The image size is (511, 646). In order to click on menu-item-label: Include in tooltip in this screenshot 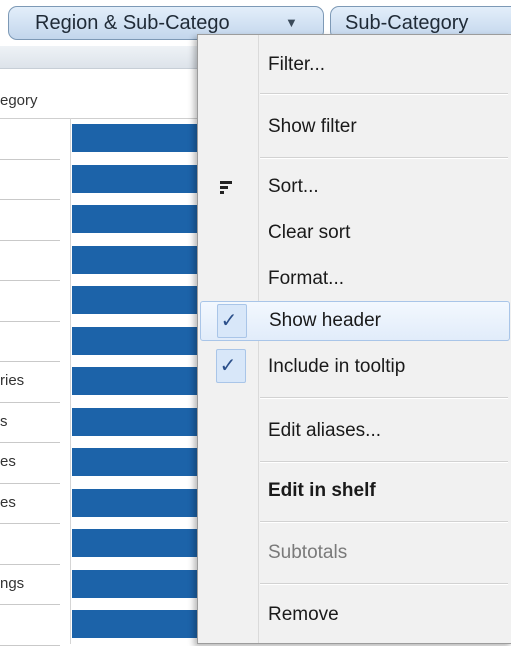, I will do `click(337, 366)`.